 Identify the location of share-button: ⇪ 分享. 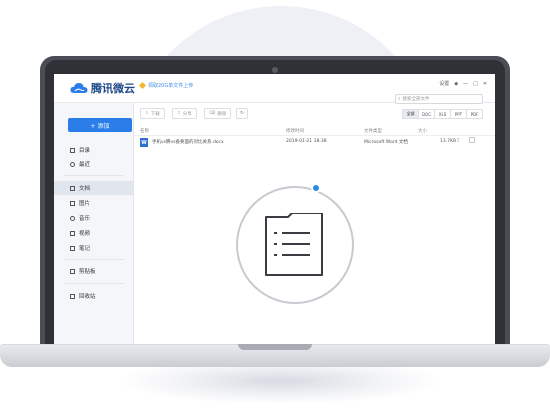
(184, 113).